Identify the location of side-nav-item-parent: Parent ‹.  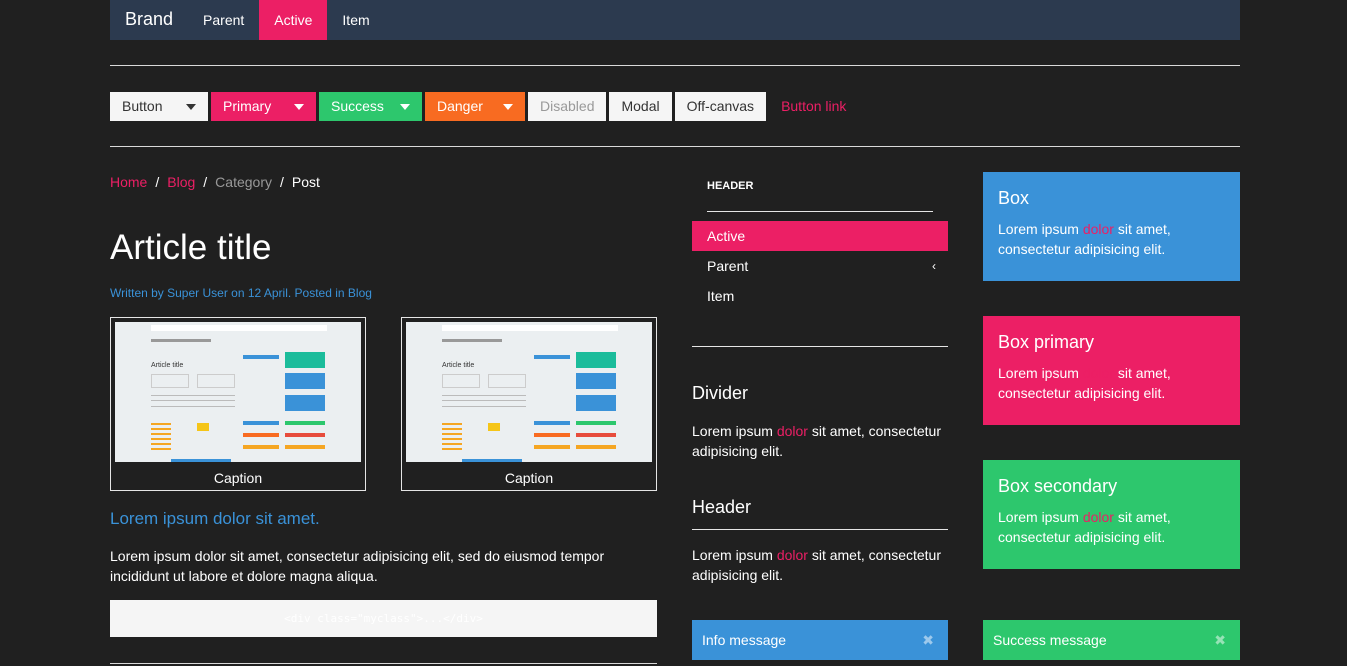
(820, 266).